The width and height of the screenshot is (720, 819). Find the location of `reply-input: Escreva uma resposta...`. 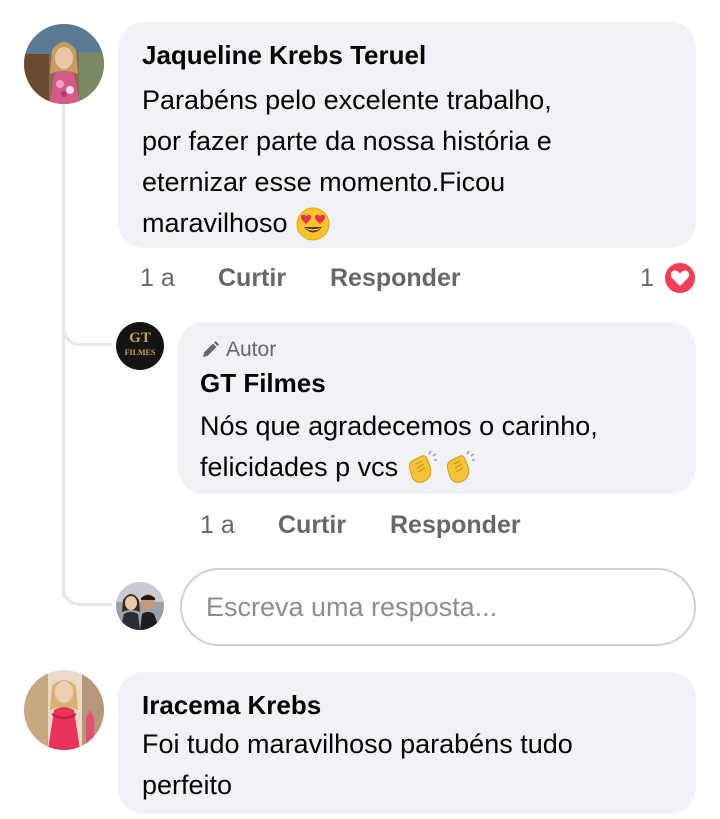

reply-input: Escreva uma resposta... is located at coordinates (438, 607).